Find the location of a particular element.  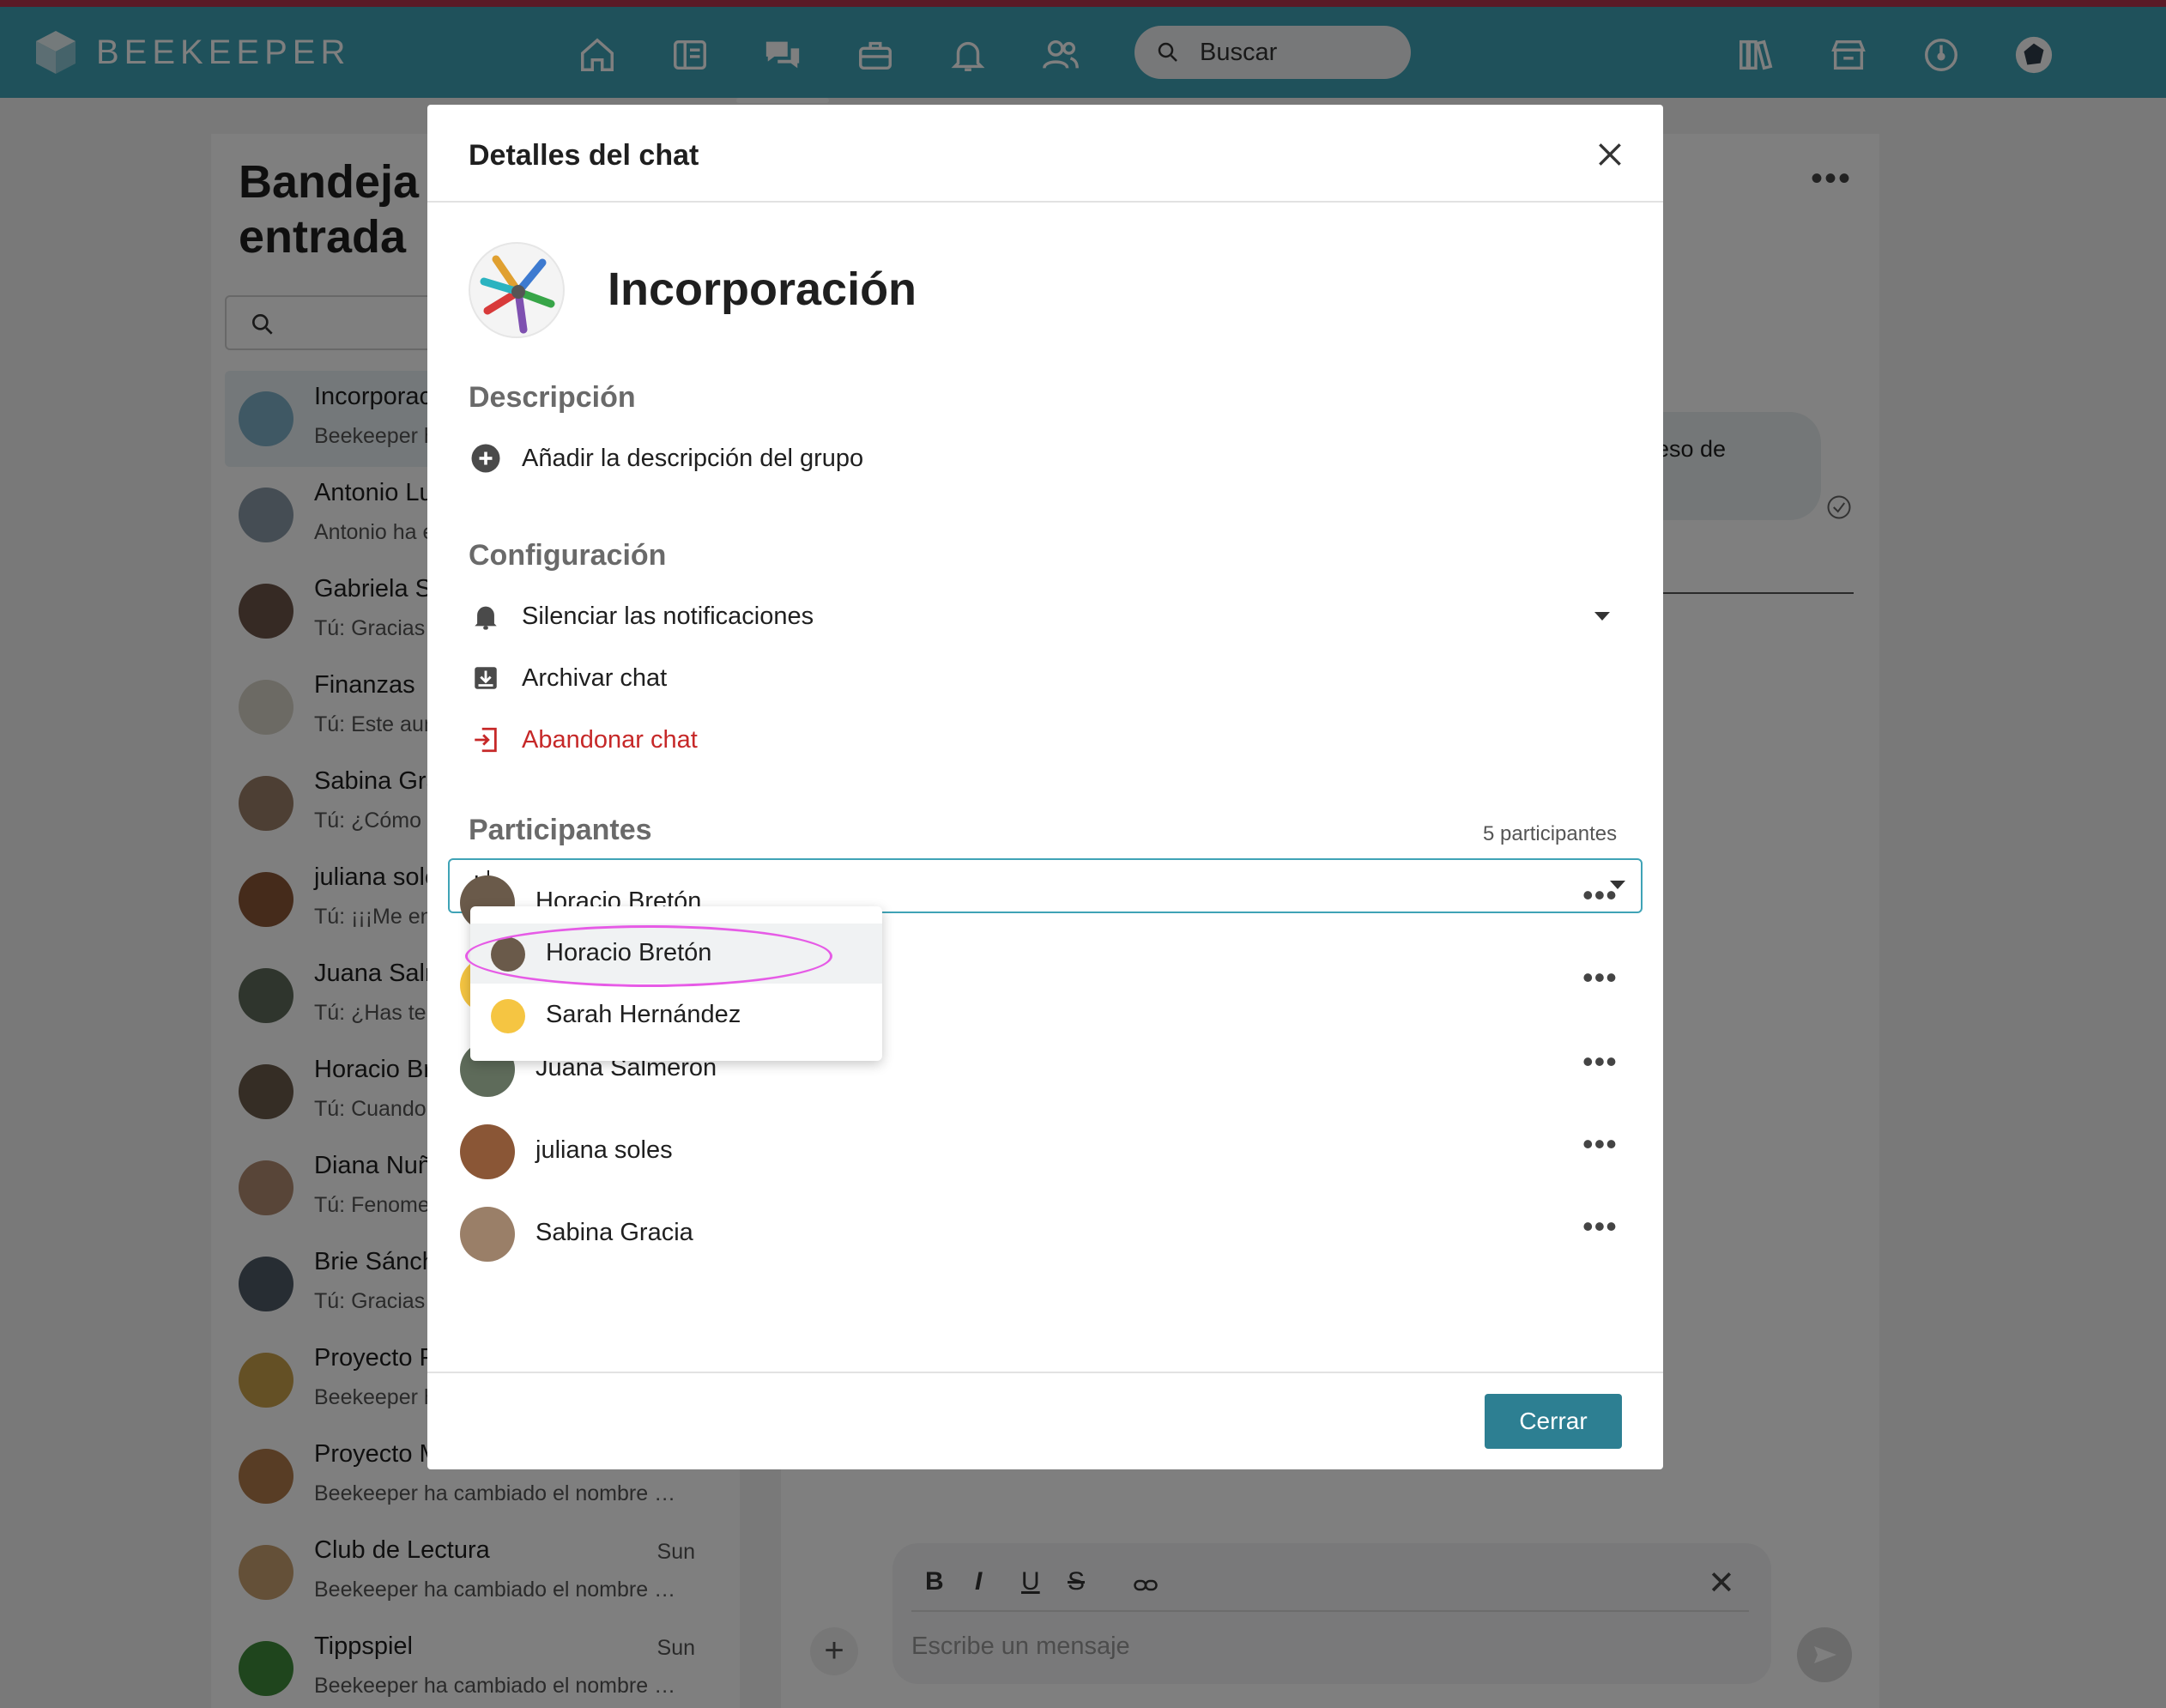

exit-icon is located at coordinates (486, 740).